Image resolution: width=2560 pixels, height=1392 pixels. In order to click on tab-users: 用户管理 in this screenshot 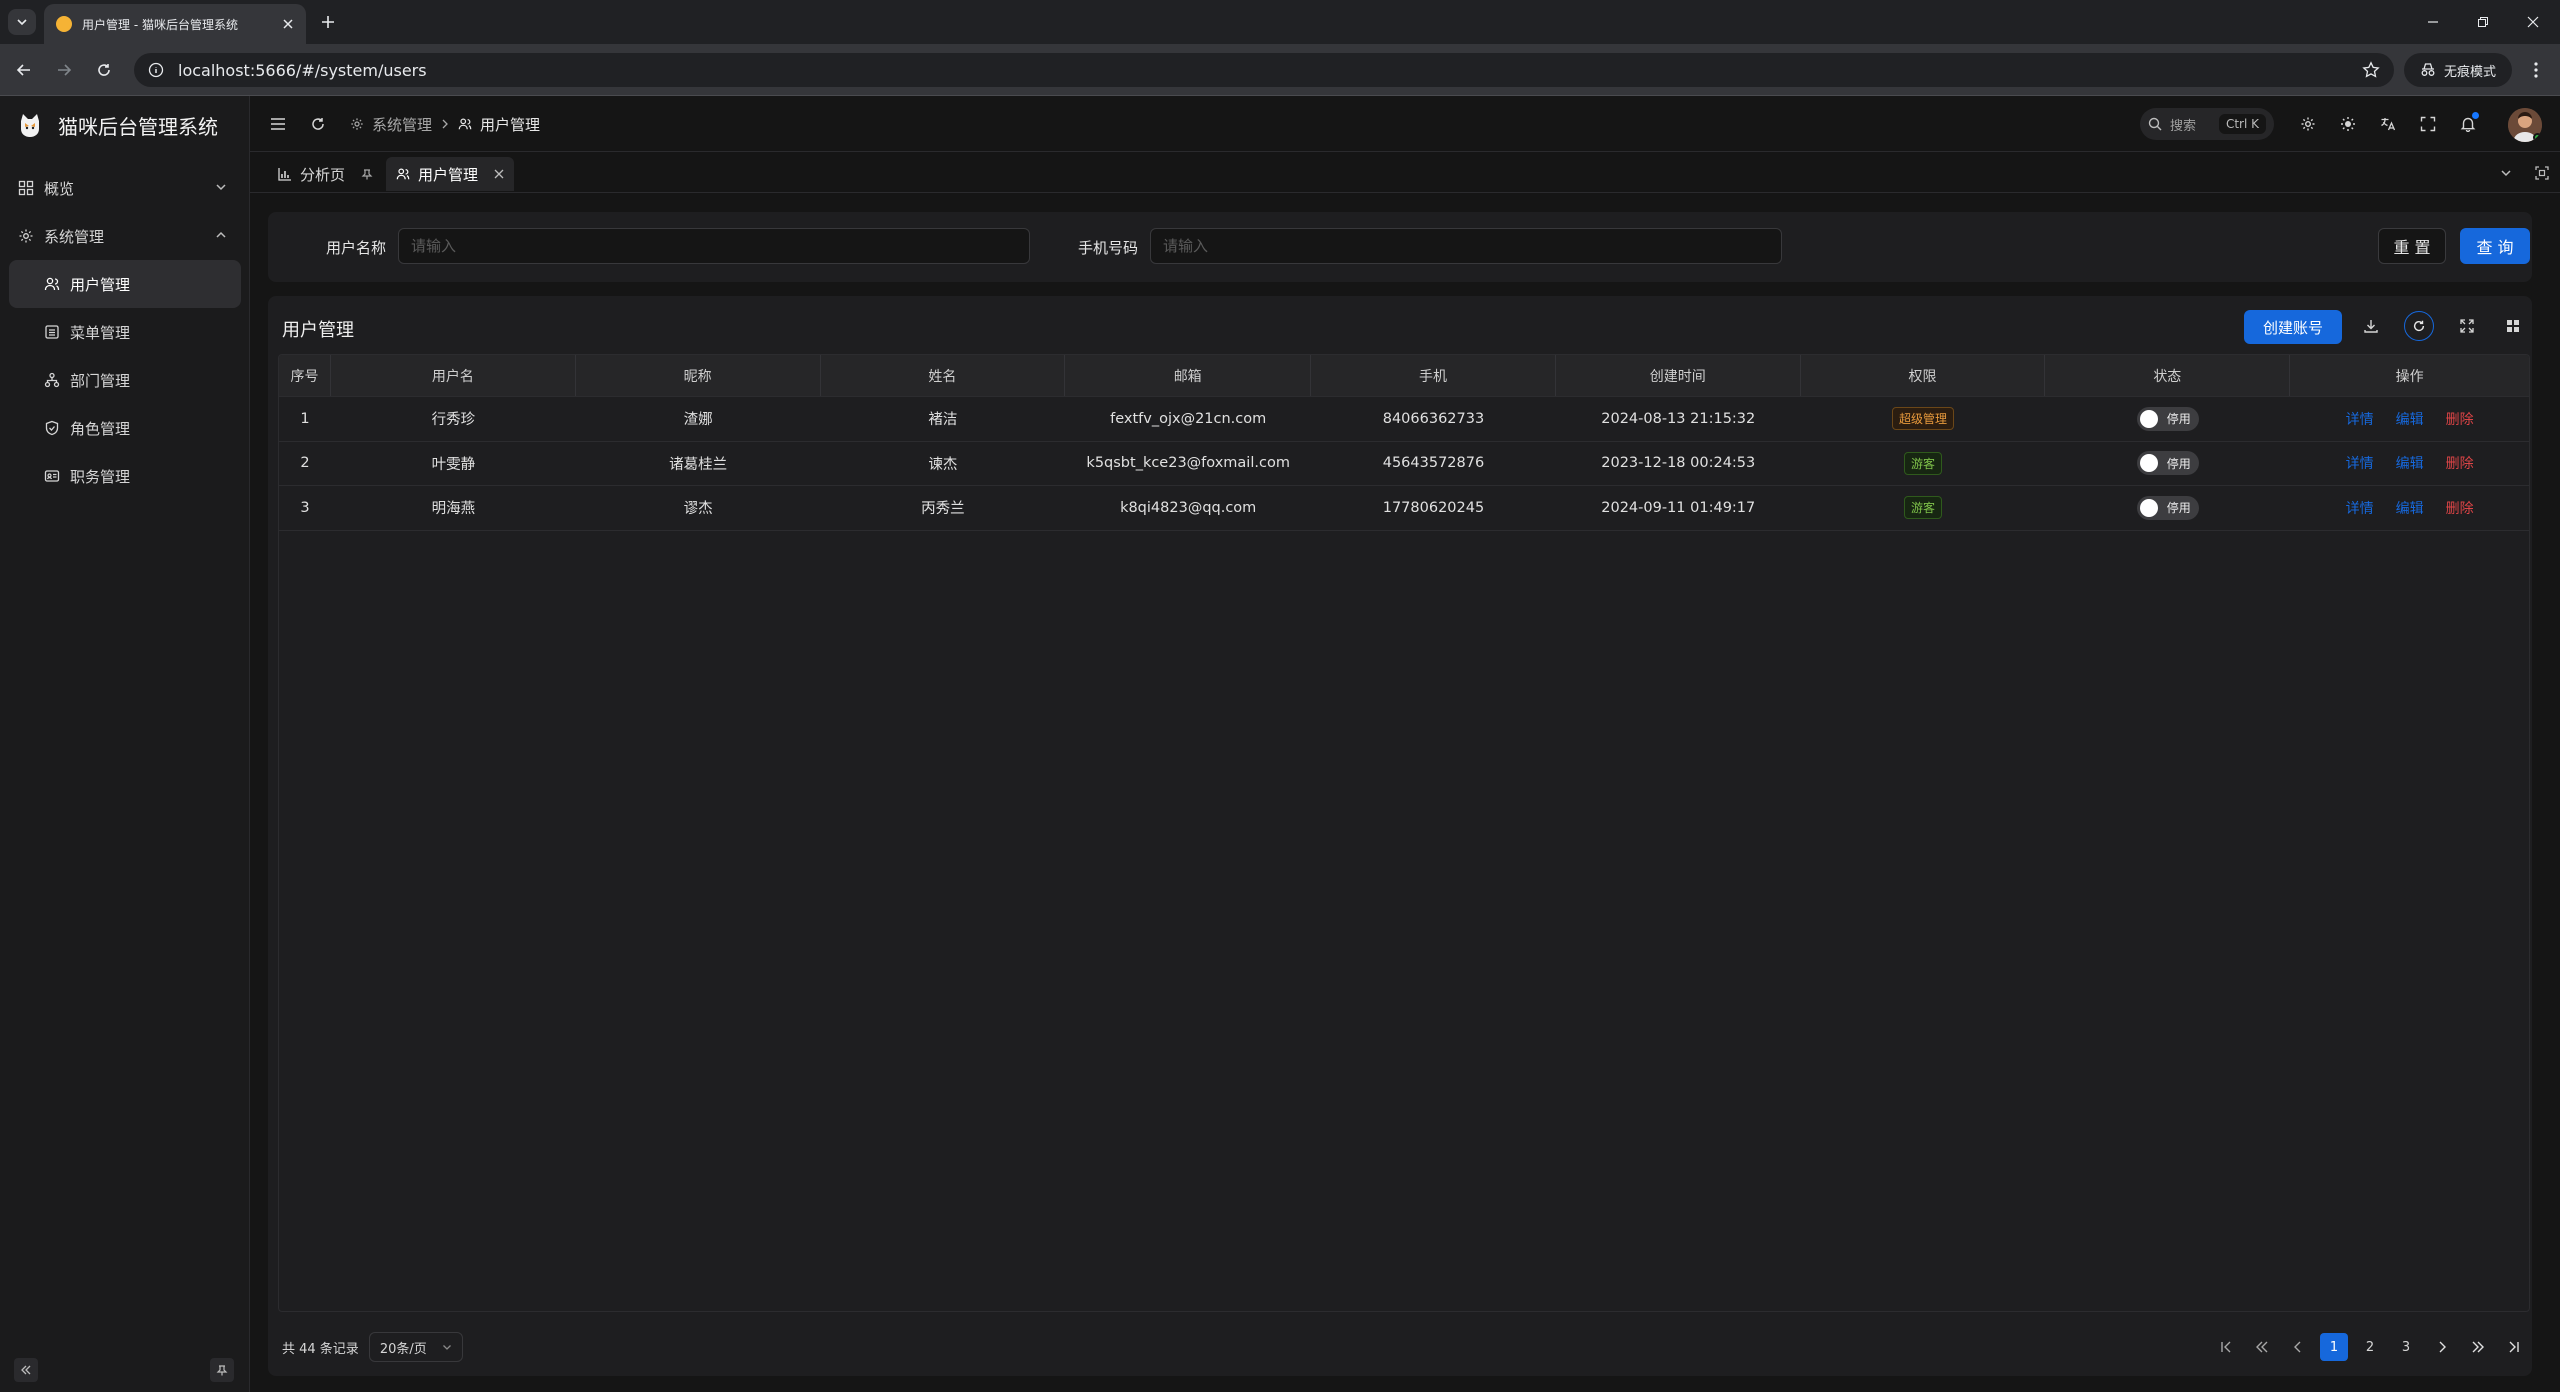, I will do `click(450, 174)`.